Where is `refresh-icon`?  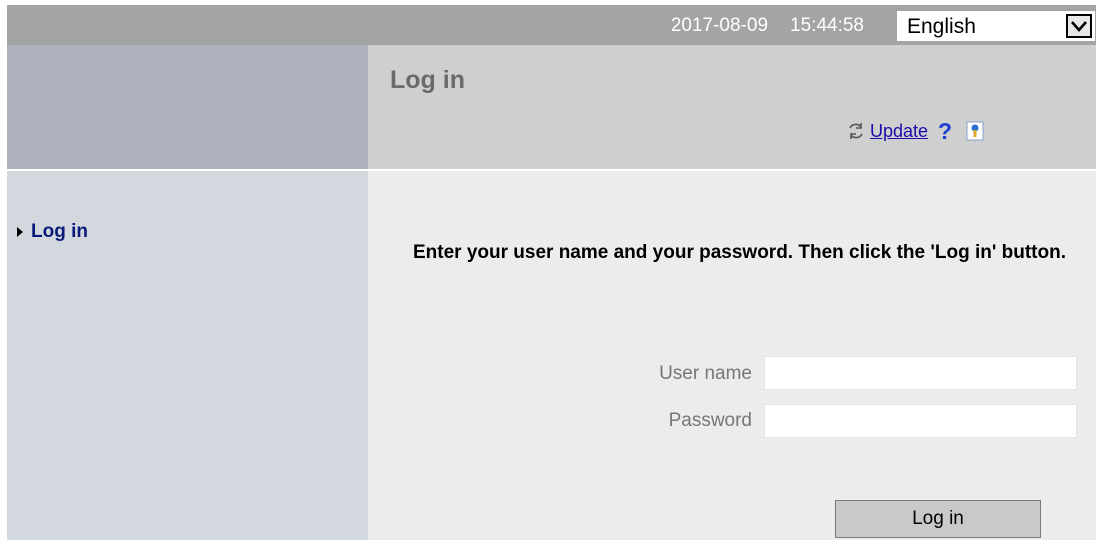 refresh-icon is located at coordinates (856, 131).